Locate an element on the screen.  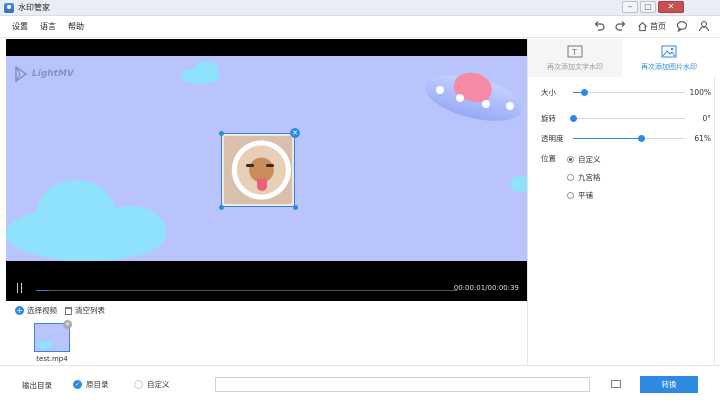
output-original-label: 原目录 is located at coordinates (97, 384).